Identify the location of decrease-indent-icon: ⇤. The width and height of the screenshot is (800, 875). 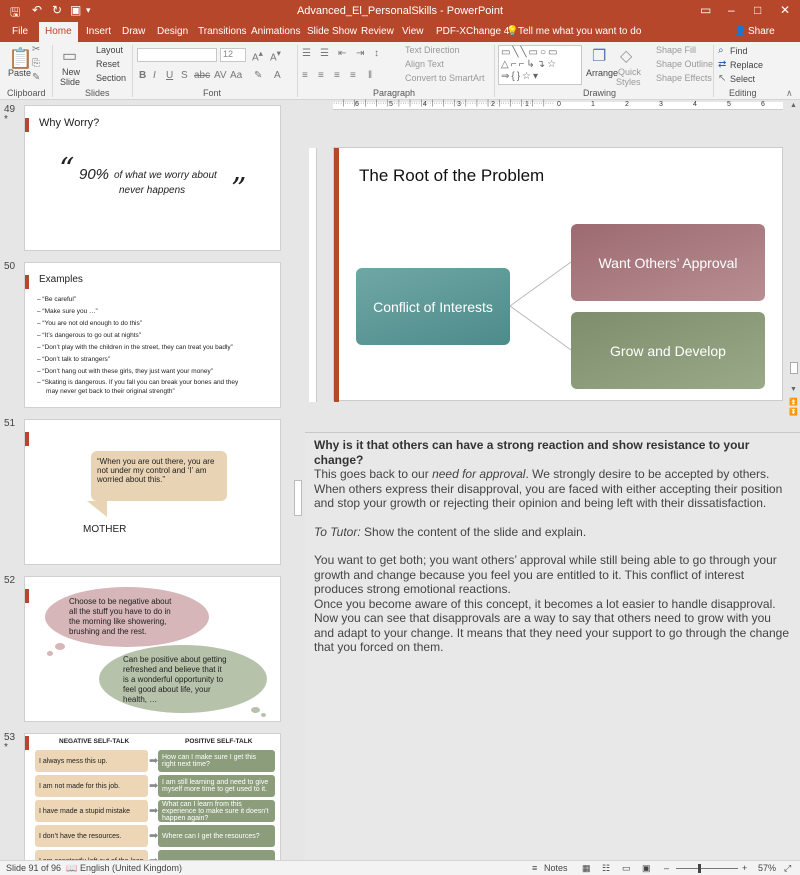
(342, 53).